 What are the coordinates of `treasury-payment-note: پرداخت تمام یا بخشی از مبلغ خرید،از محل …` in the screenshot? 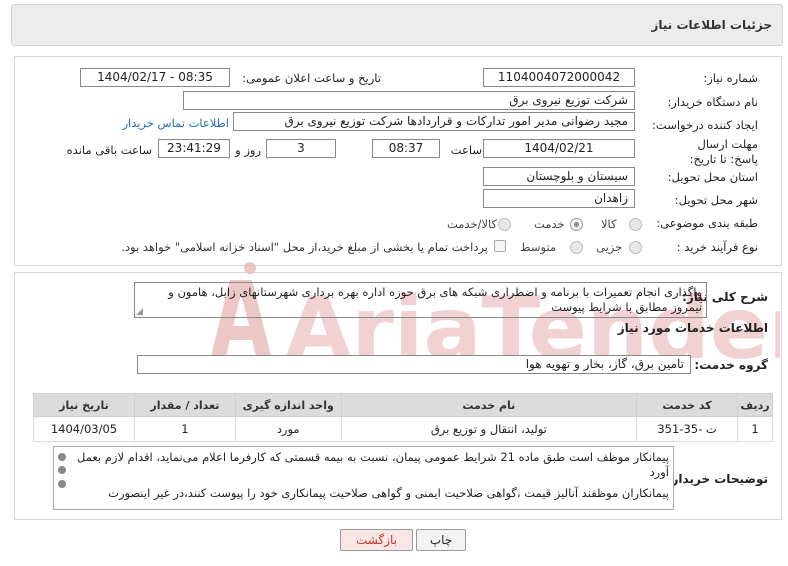 It's located at (304, 247).